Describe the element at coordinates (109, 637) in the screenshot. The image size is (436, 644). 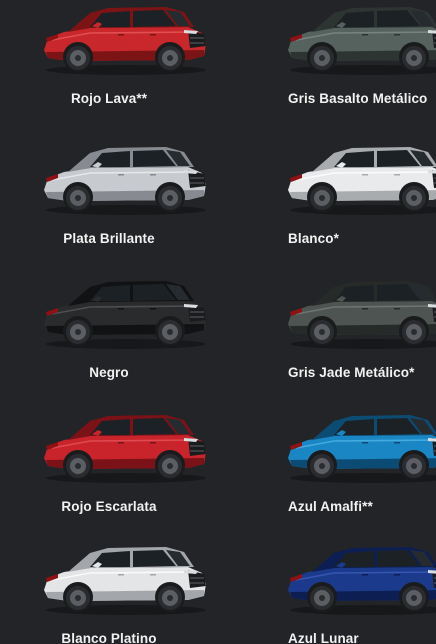
I see `color-label: Blanco Platino` at that location.